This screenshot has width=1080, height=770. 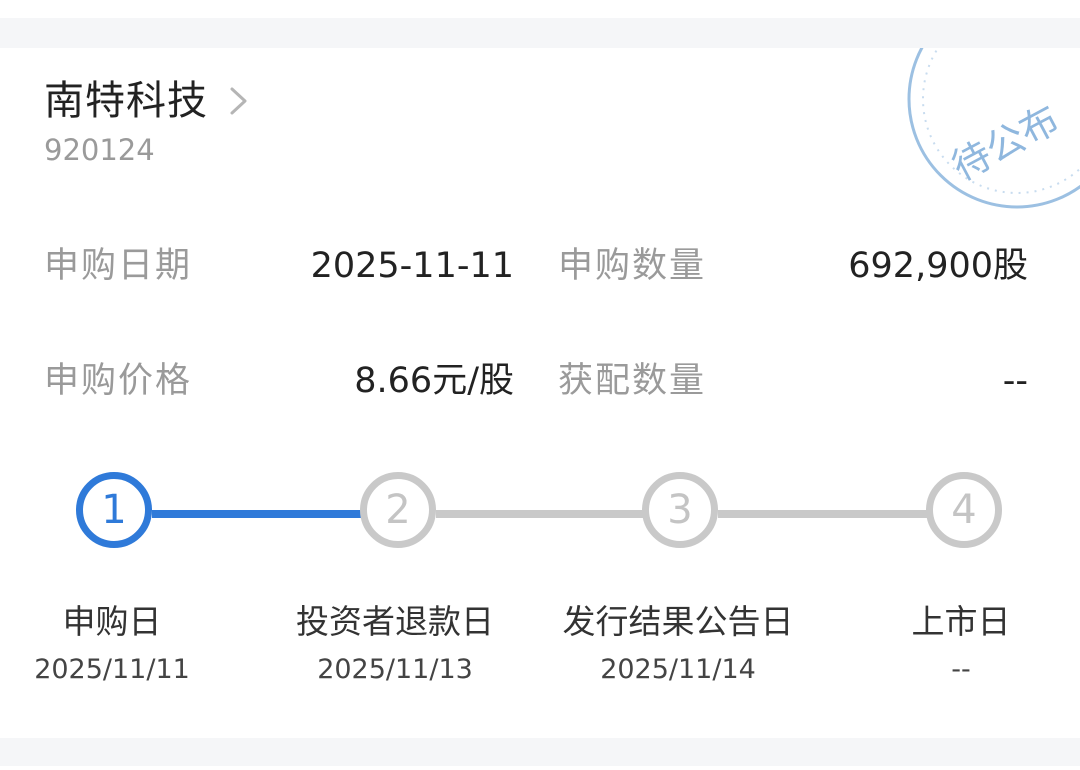 What do you see at coordinates (964, 510) in the screenshot?
I see `step-4-circle: 4` at bounding box center [964, 510].